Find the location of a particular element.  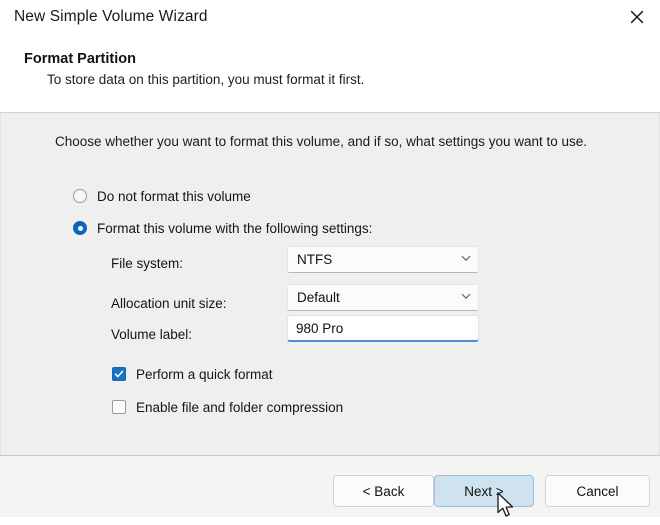

file-system-value: NTFS is located at coordinates (315, 259).